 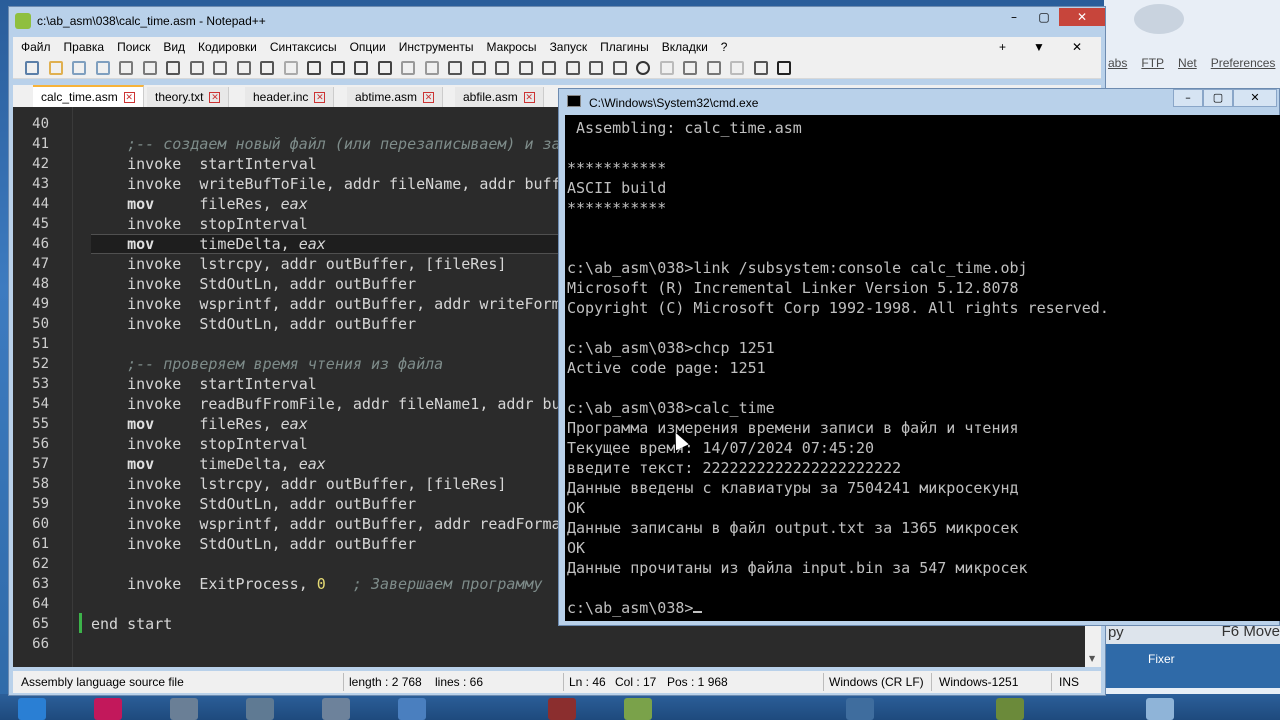 What do you see at coordinates (40, 244) in the screenshot?
I see `line-number: 46` at bounding box center [40, 244].